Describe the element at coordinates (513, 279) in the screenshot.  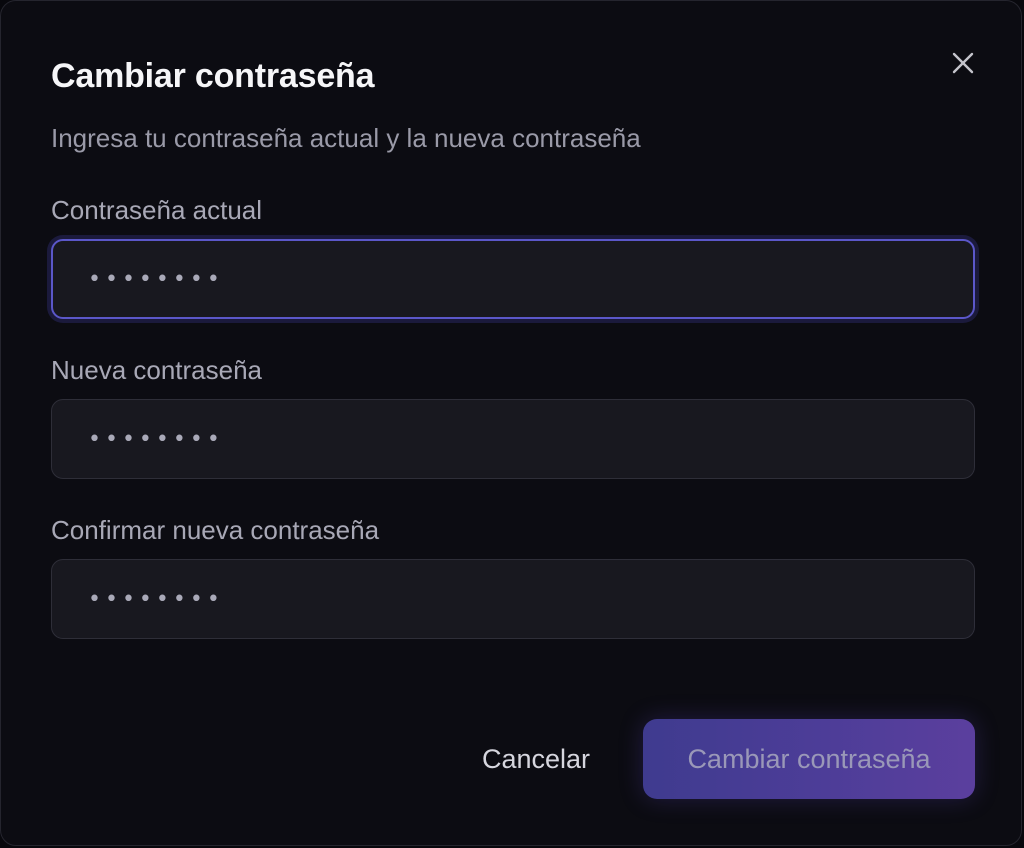
I see `current-password-field: ••••••••` at that location.